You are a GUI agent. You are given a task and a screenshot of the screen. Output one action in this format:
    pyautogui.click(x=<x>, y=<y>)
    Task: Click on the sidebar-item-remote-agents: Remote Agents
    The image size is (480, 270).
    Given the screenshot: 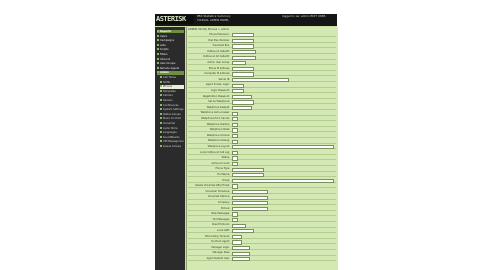 What is the action you would take?
    pyautogui.click(x=170, y=68)
    